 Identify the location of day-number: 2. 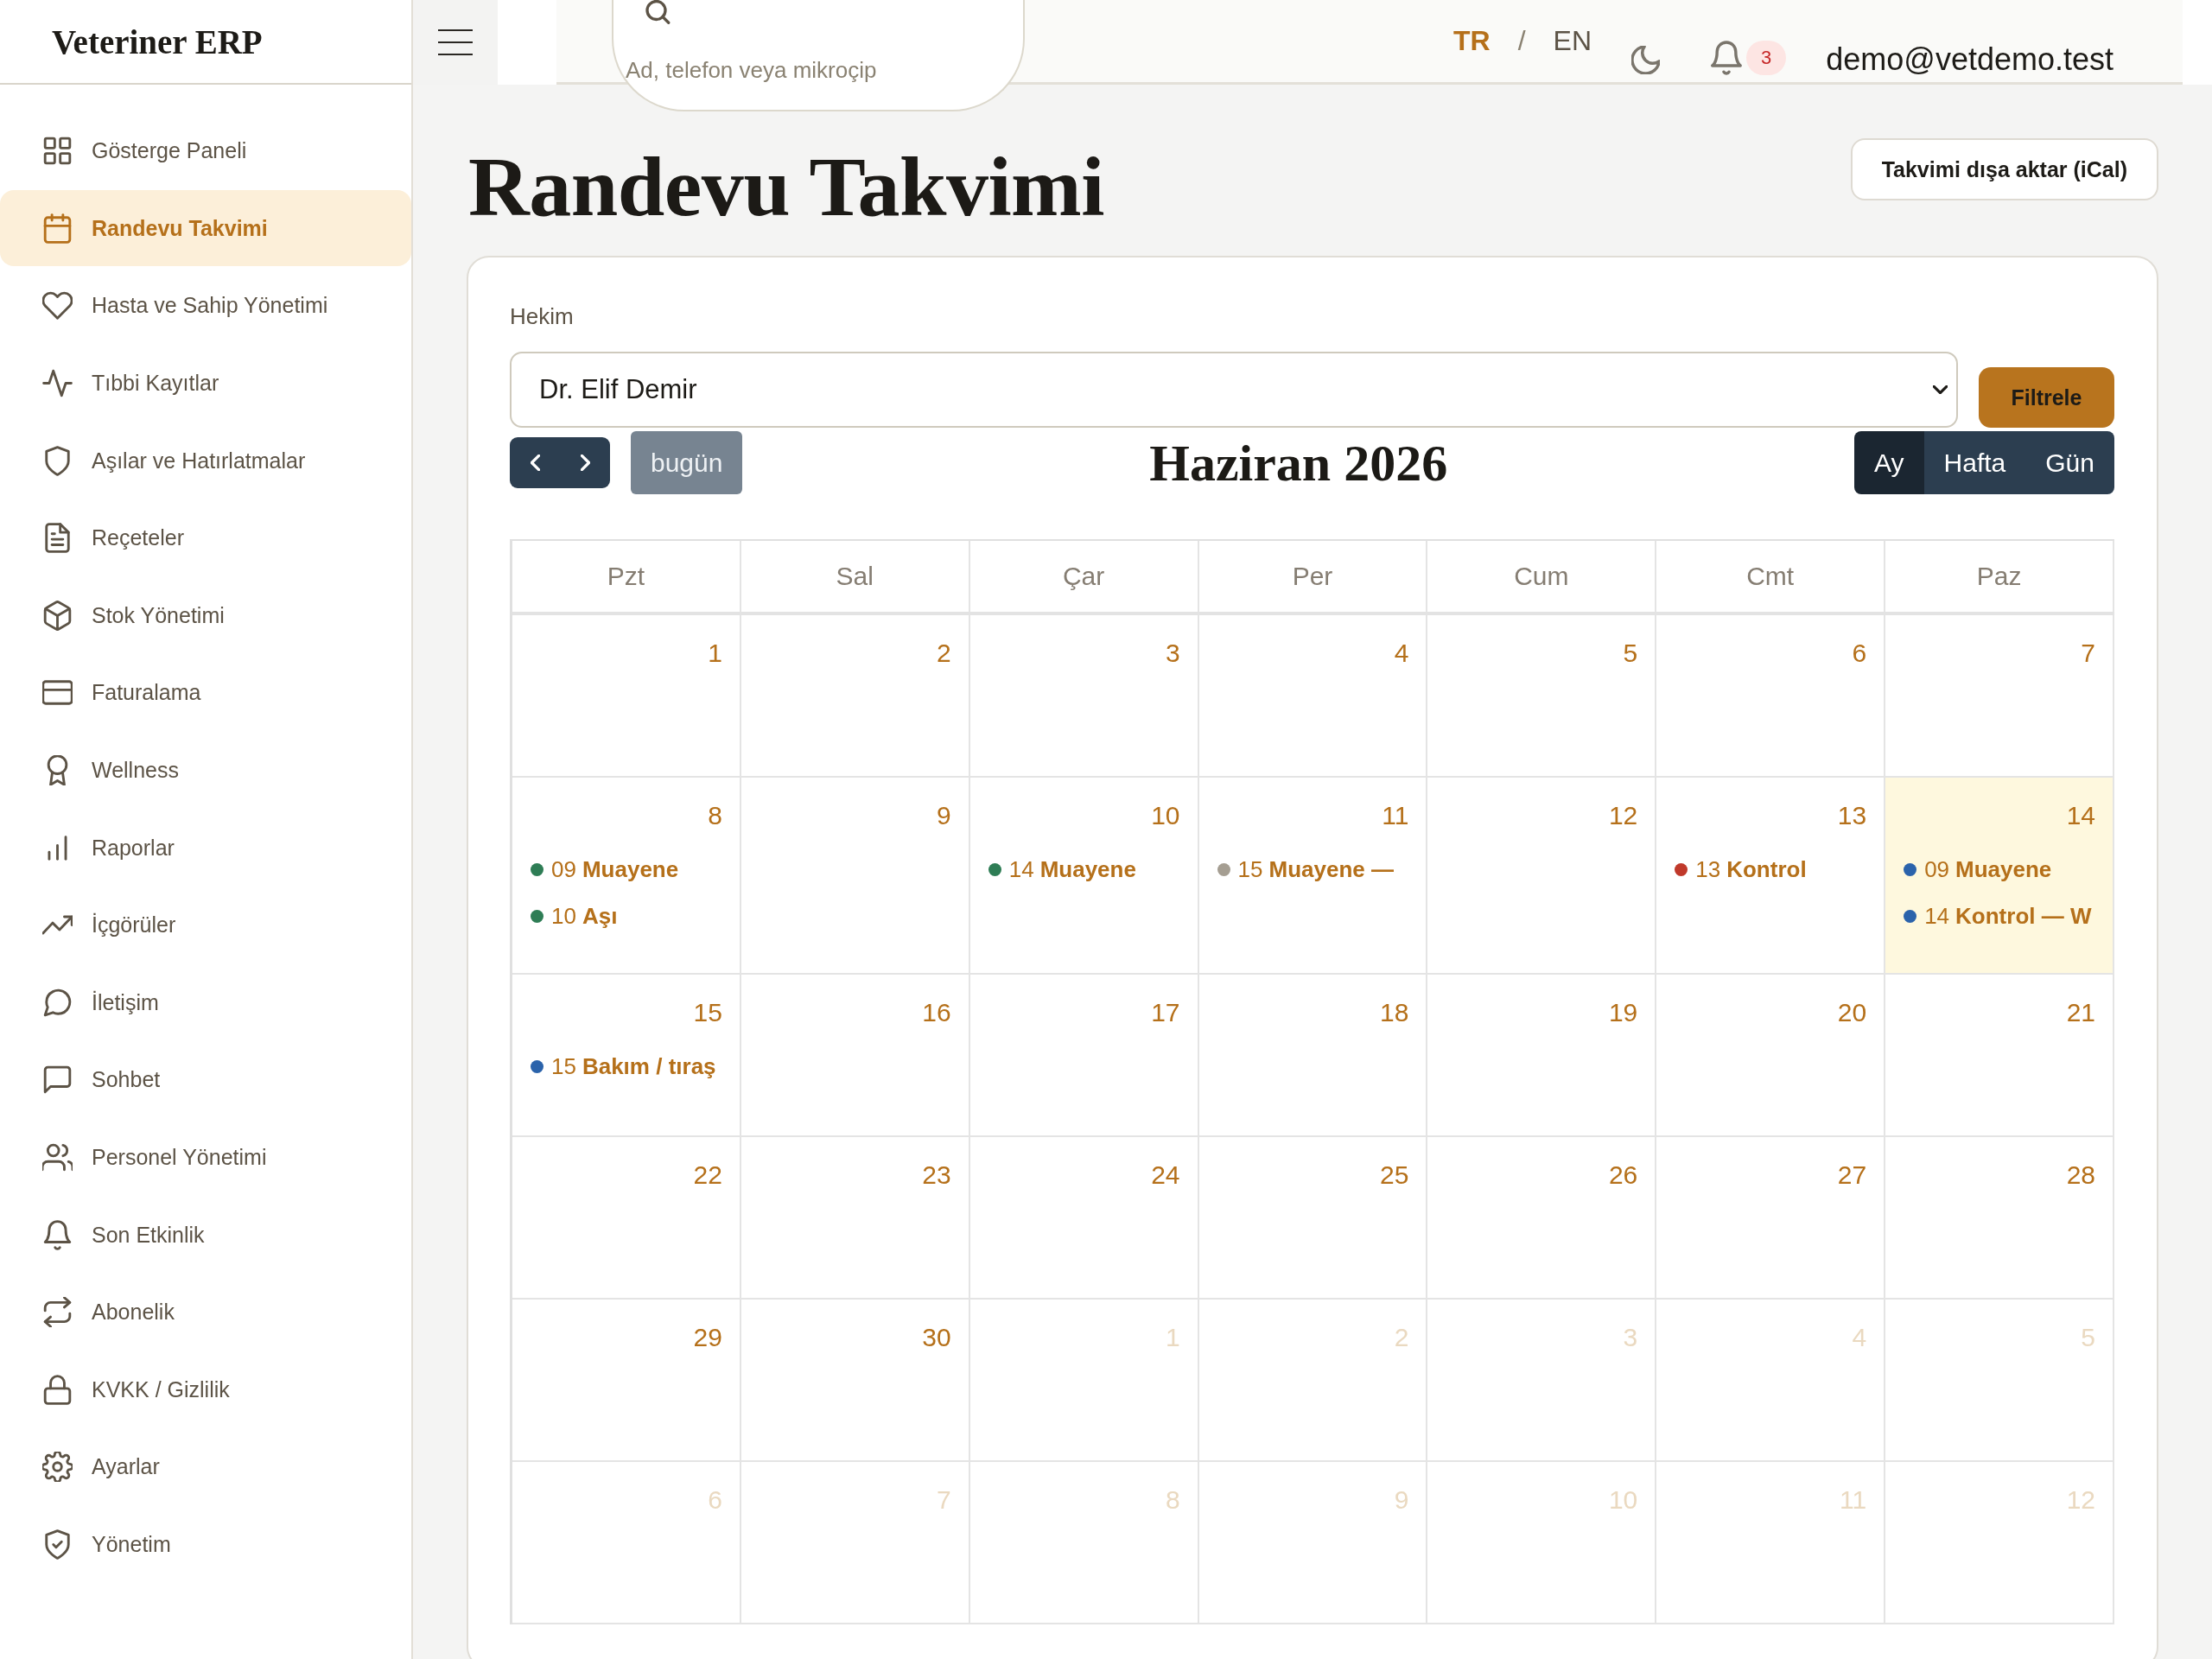
(855, 653).